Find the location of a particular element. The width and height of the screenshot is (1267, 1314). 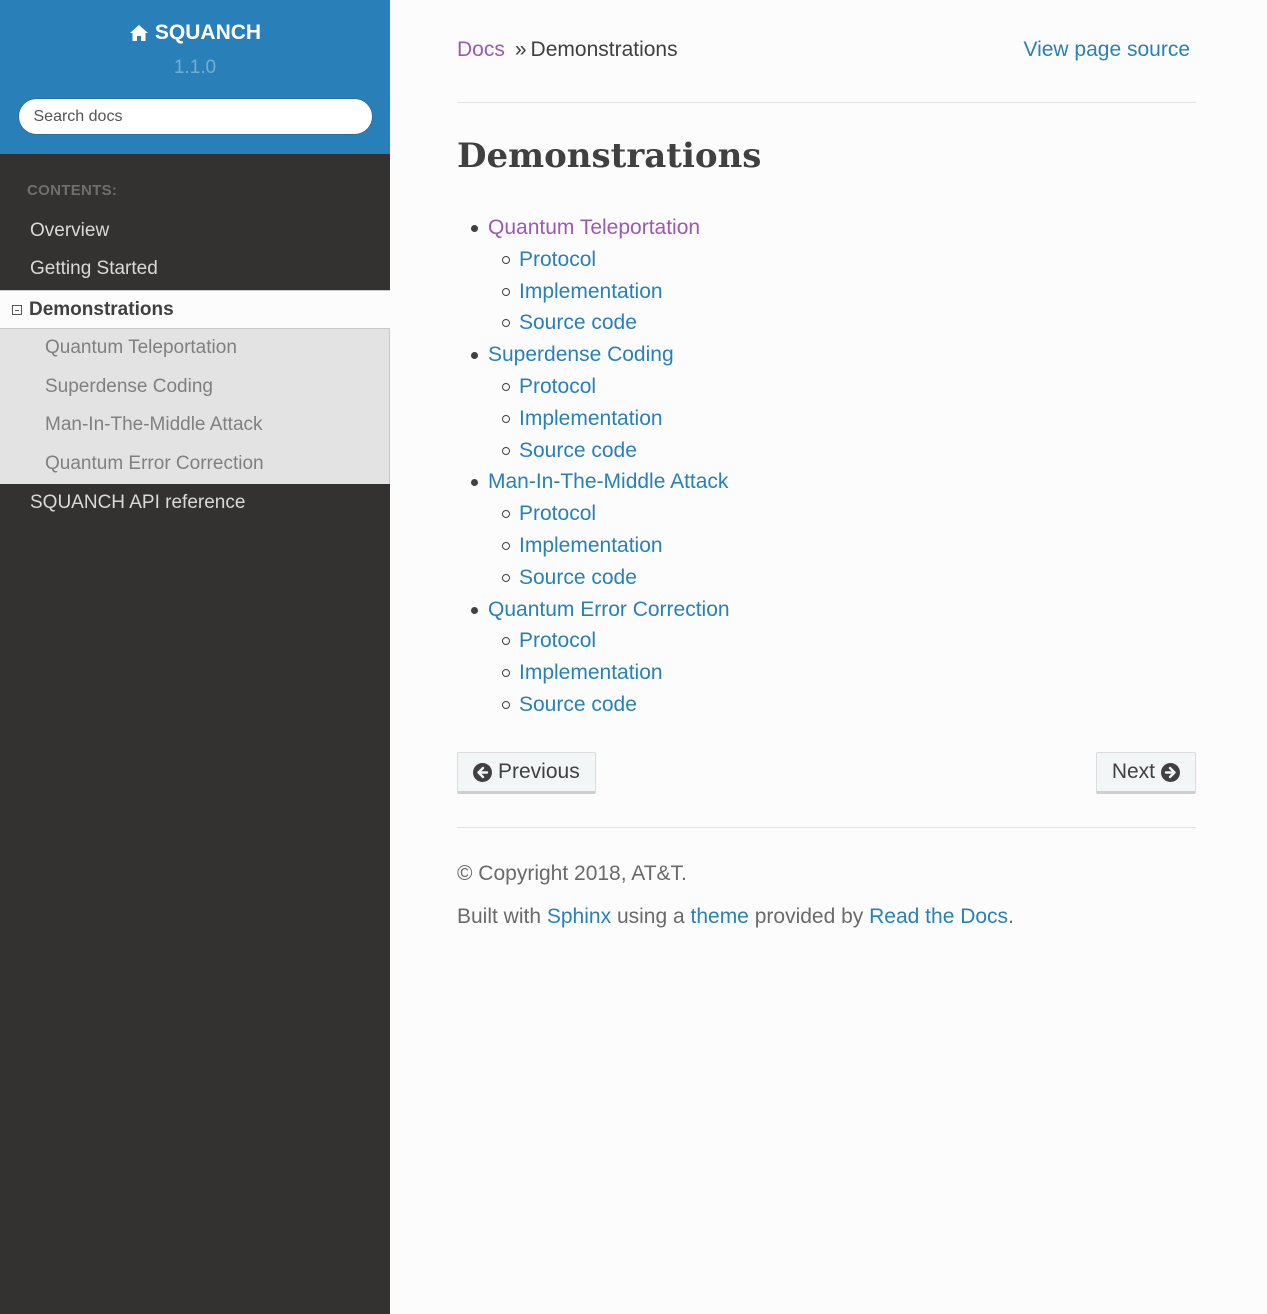

toc-caption: CONTENTS: is located at coordinates (72, 190).